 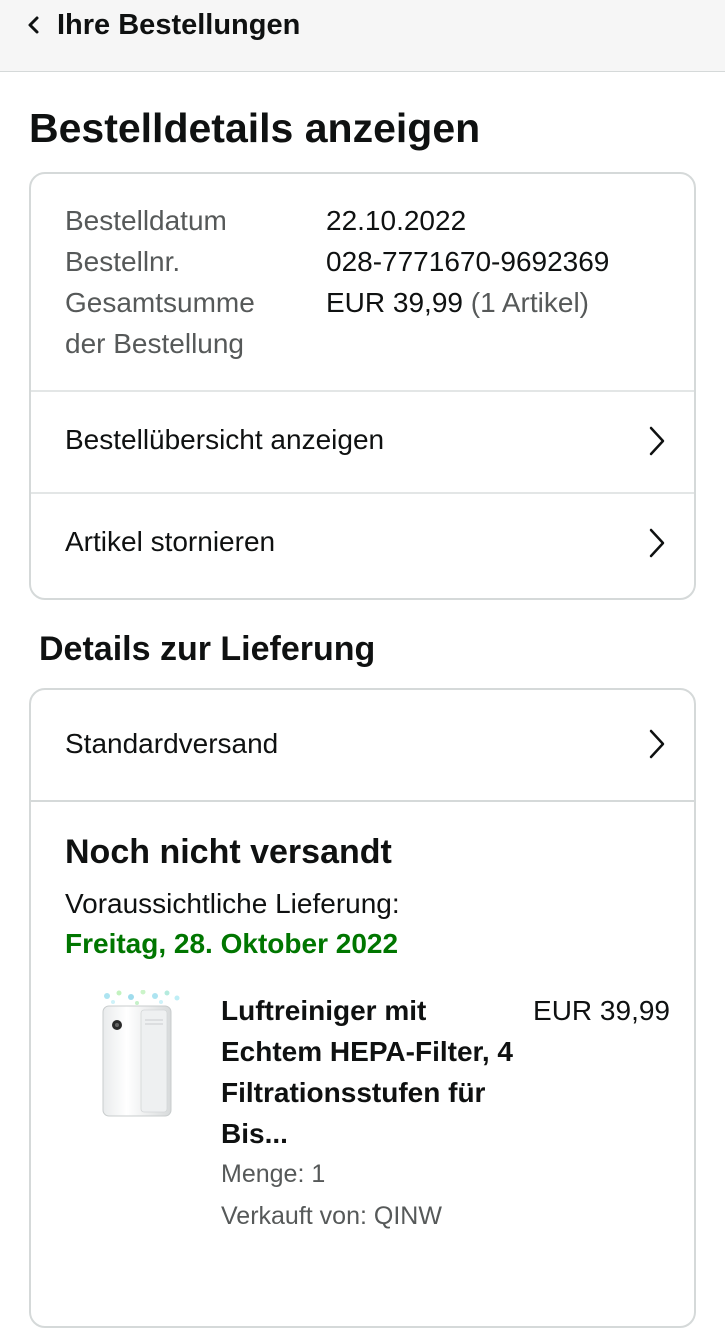 I want to click on chevron-left-icon, so click(x=34, y=25).